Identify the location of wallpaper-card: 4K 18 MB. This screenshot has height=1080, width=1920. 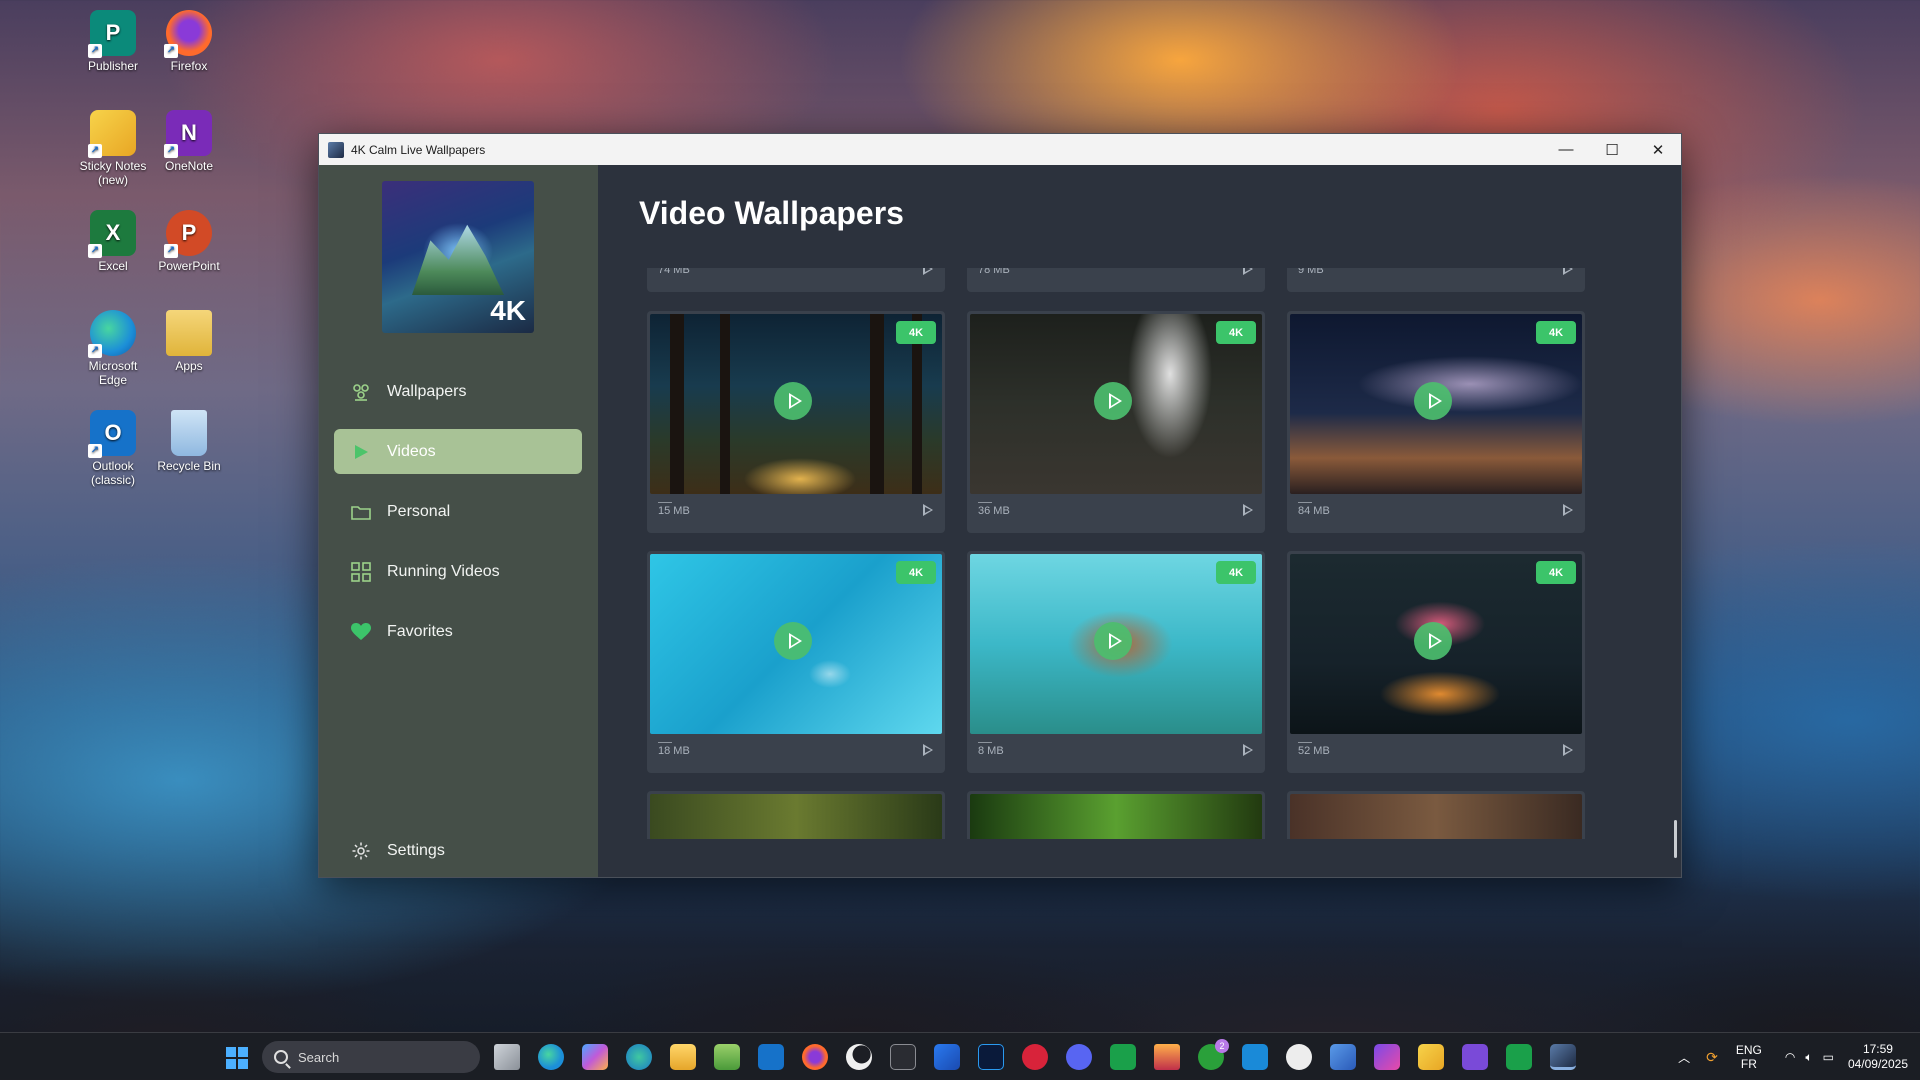
(796, 662).